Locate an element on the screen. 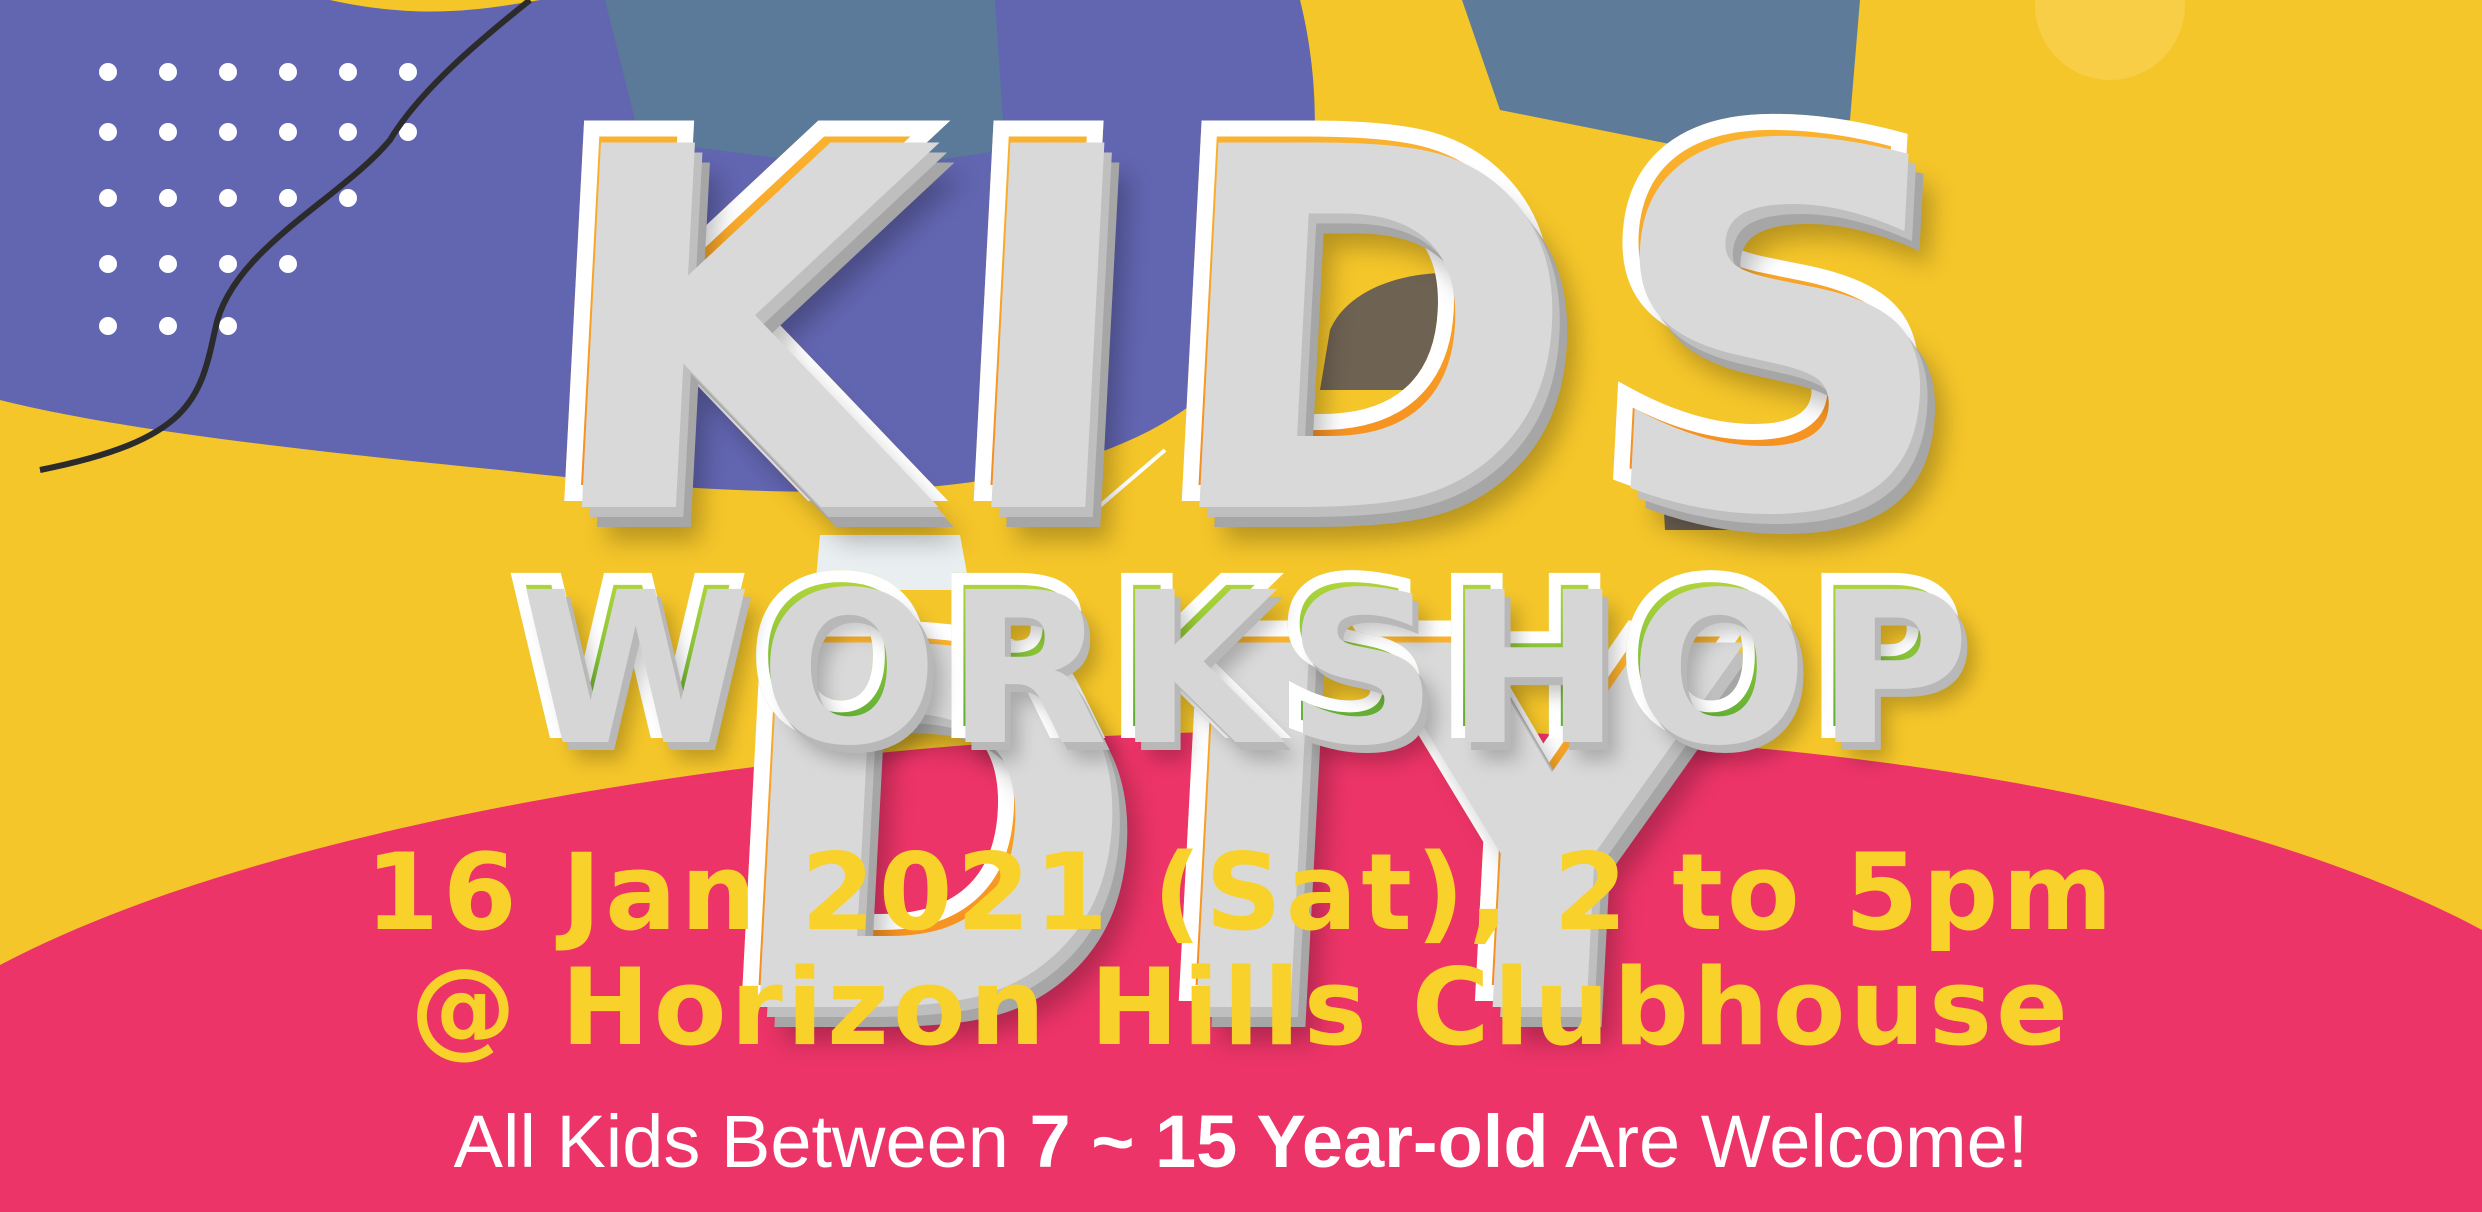 This screenshot has height=1212, width=2482. age-range: 7 ~ 15 Year-old is located at coordinates (1289, 1141).